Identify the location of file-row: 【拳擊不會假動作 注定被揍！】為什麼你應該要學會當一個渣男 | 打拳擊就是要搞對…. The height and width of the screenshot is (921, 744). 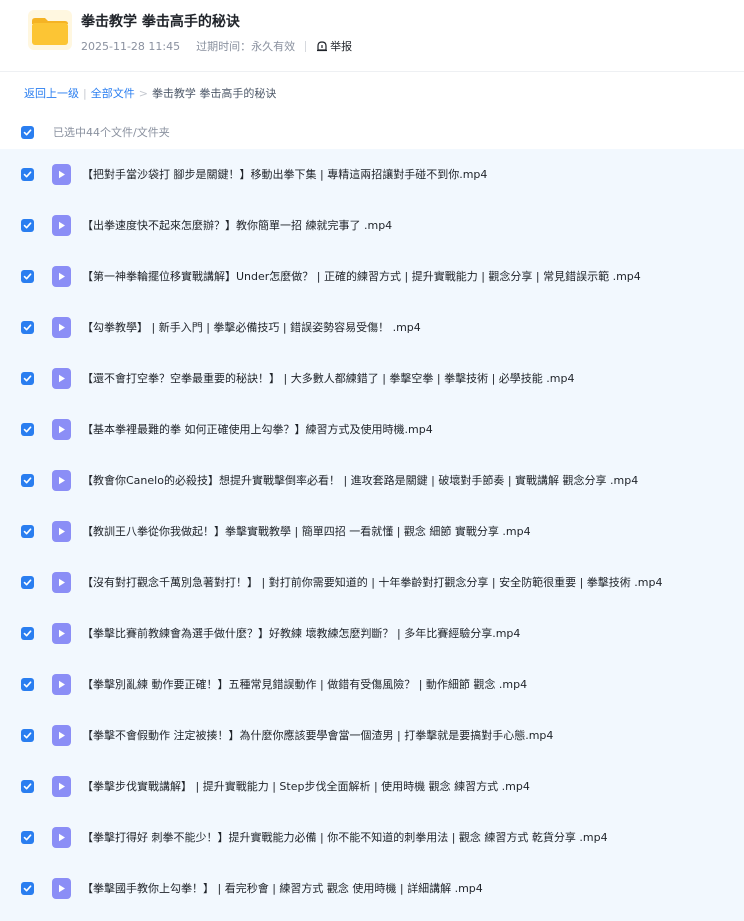
(372, 735).